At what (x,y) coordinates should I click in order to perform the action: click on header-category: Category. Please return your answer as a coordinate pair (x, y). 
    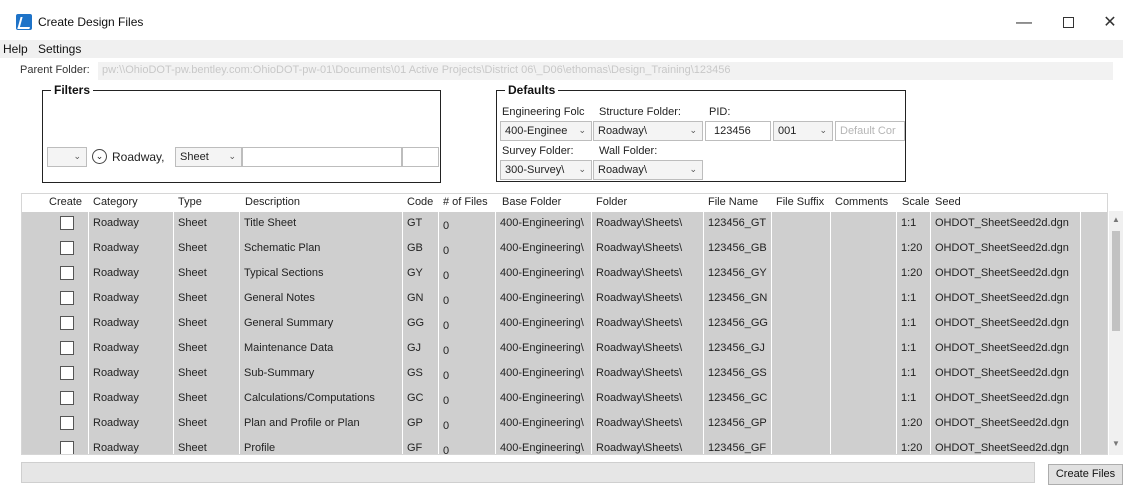
    Looking at the image, I should click on (115, 202).